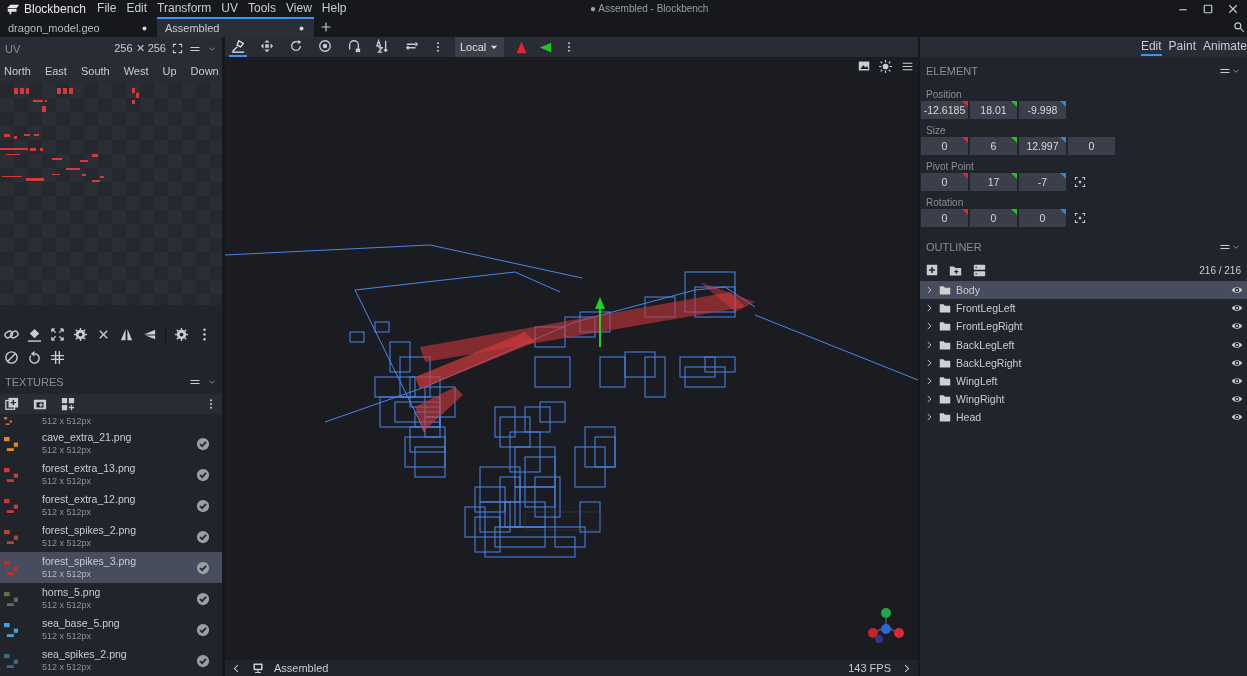  Describe the element at coordinates (944, 110) in the screenshot. I see `number-field: -12.6185` at that location.